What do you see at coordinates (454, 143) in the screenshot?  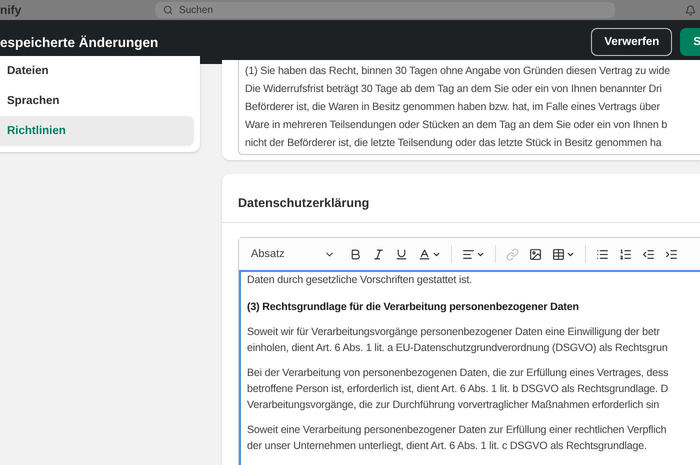 I see `text-line: nicht der Beförderer ist, die letzte Teilsendung oder das letzte Stück in Besitz genommen ha` at bounding box center [454, 143].